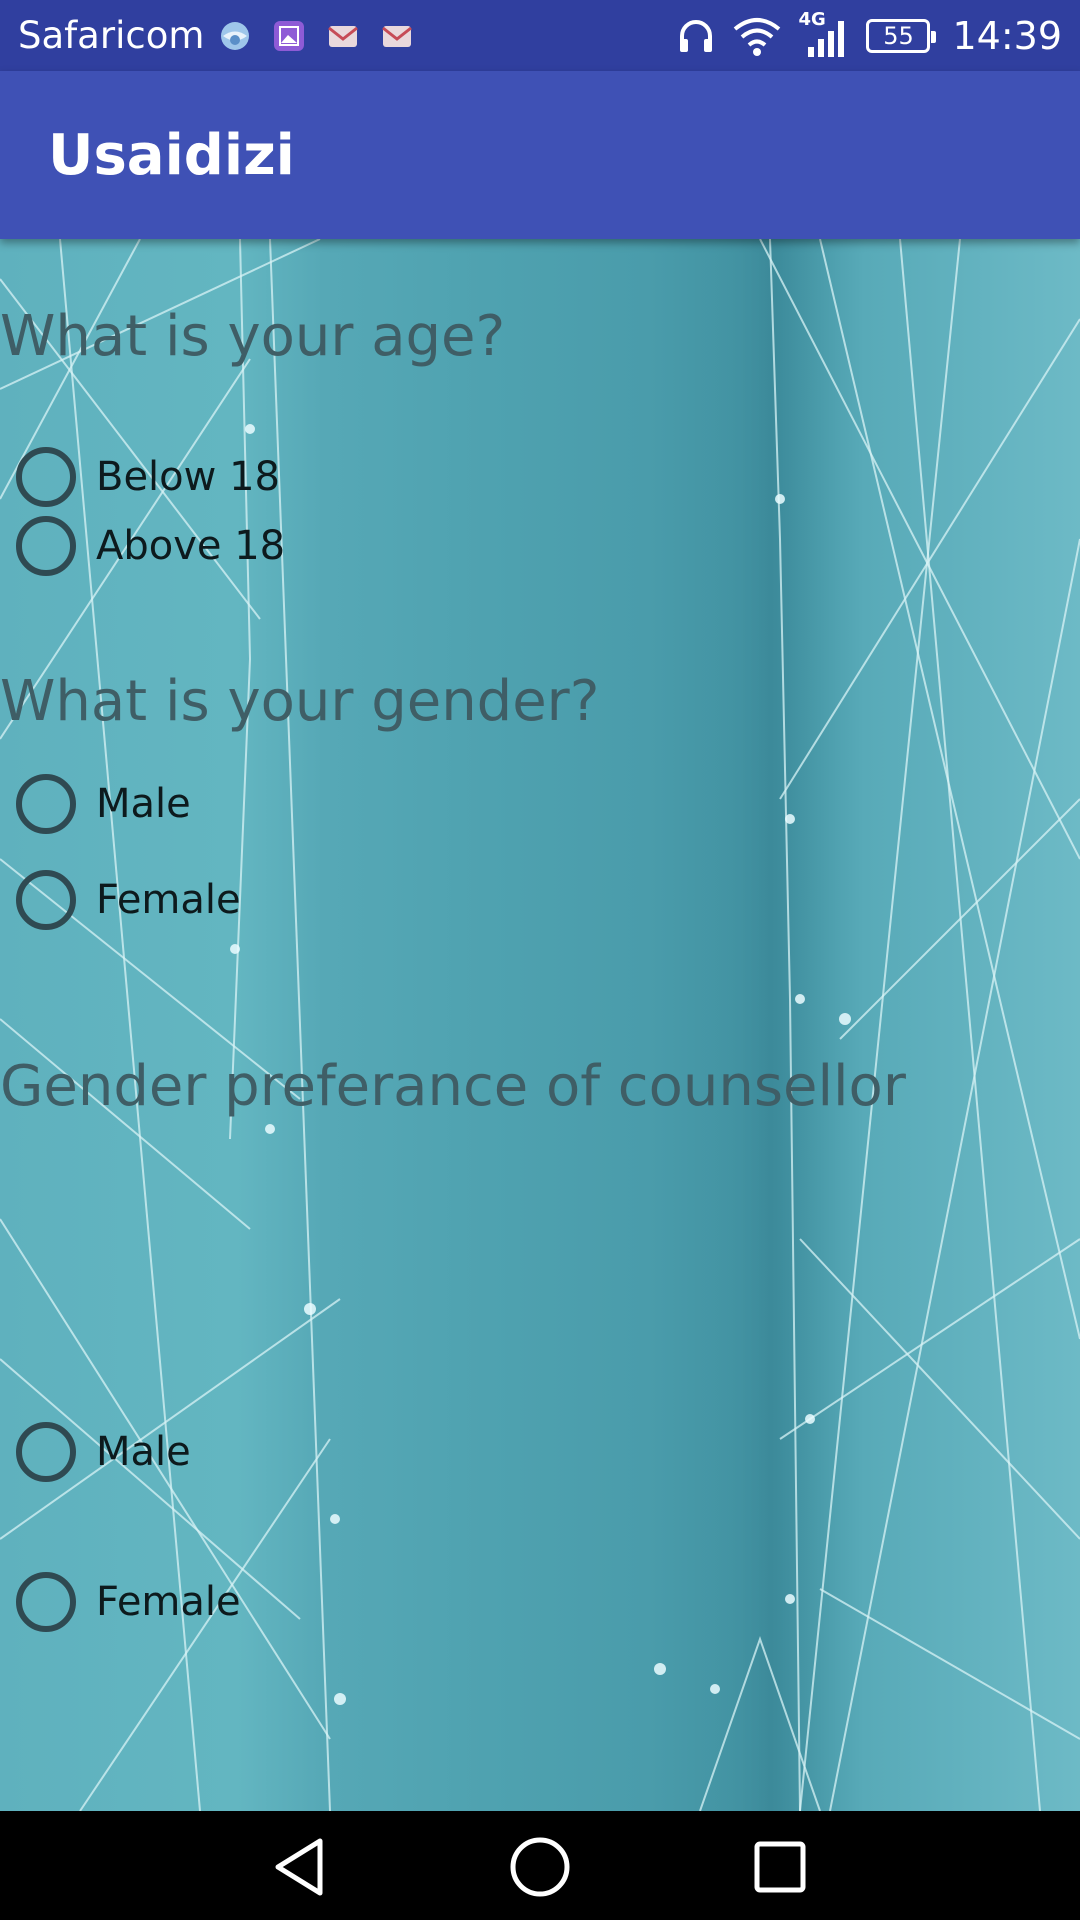 The height and width of the screenshot is (1920, 1080). What do you see at coordinates (540, 155) in the screenshot?
I see `app-bar: Usaidizi` at bounding box center [540, 155].